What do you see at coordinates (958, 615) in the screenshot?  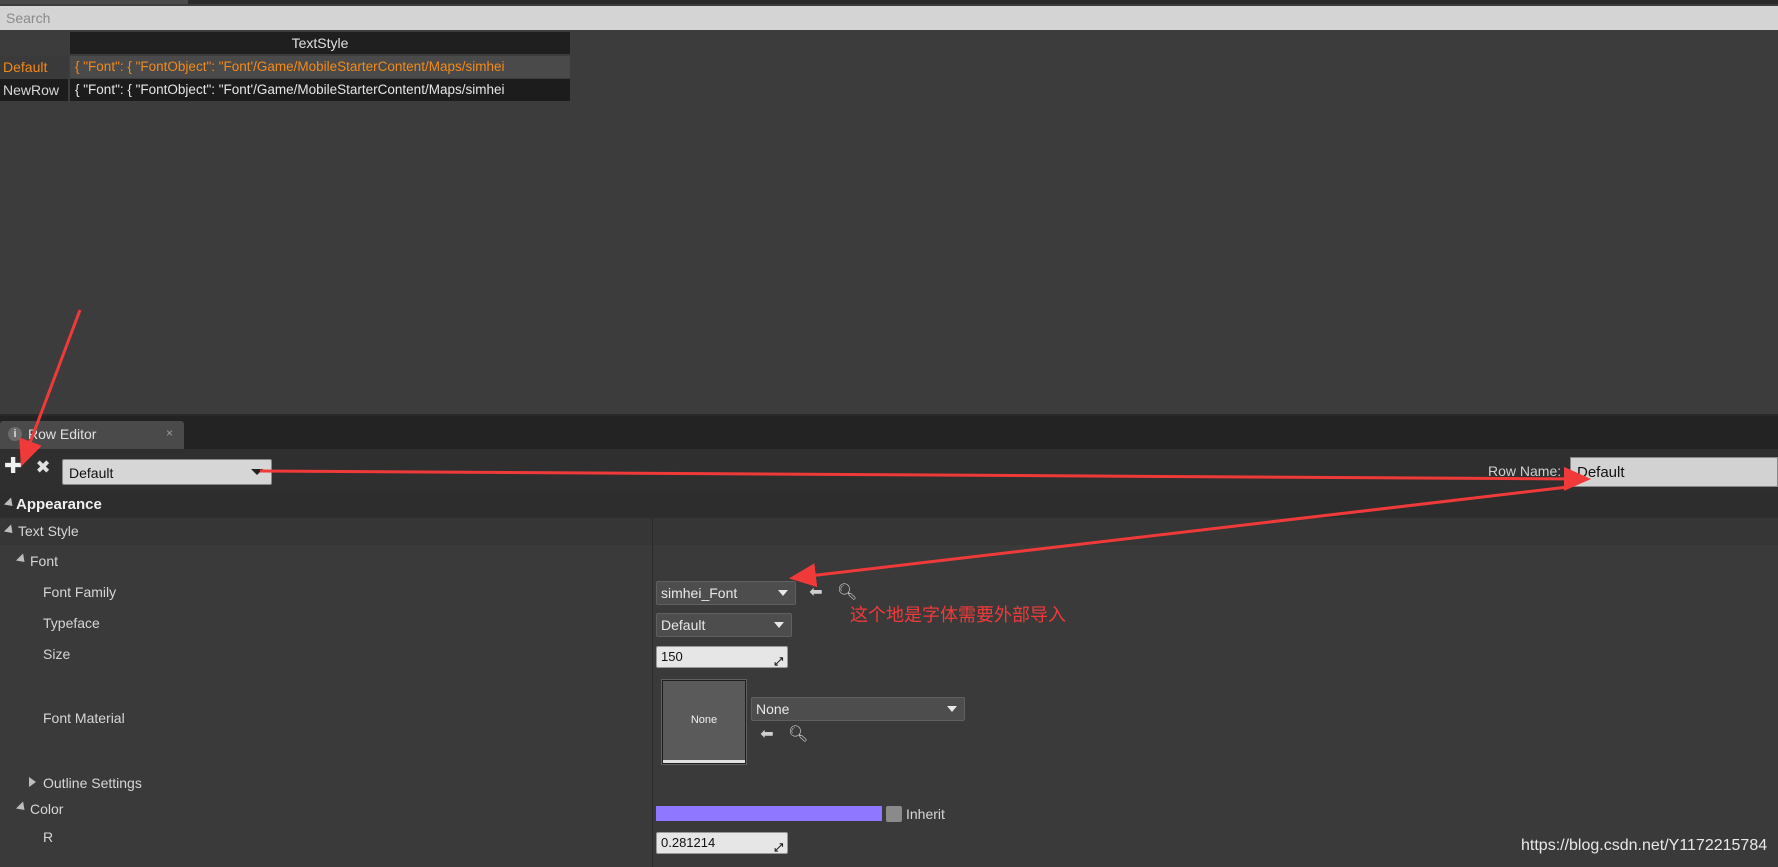 I see `annotation-note: 这个地是字体需要外部导入` at bounding box center [958, 615].